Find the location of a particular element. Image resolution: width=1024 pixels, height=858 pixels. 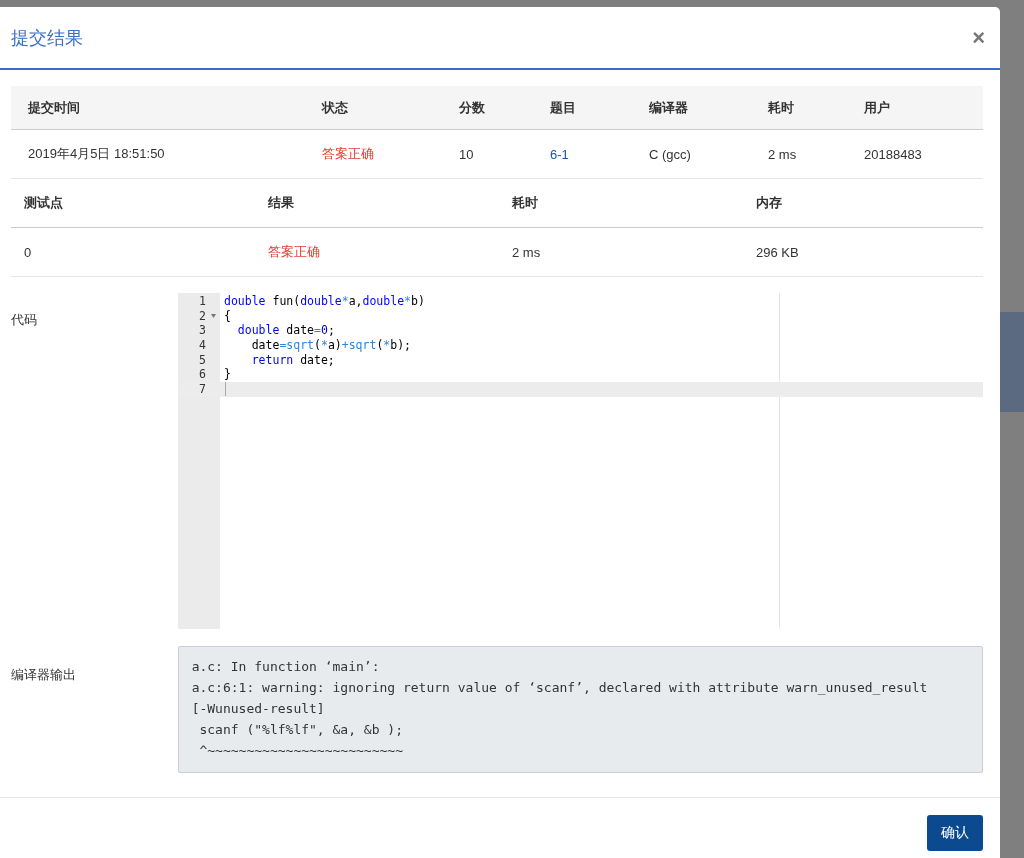

column-header: 编译器 is located at coordinates (691, 108).